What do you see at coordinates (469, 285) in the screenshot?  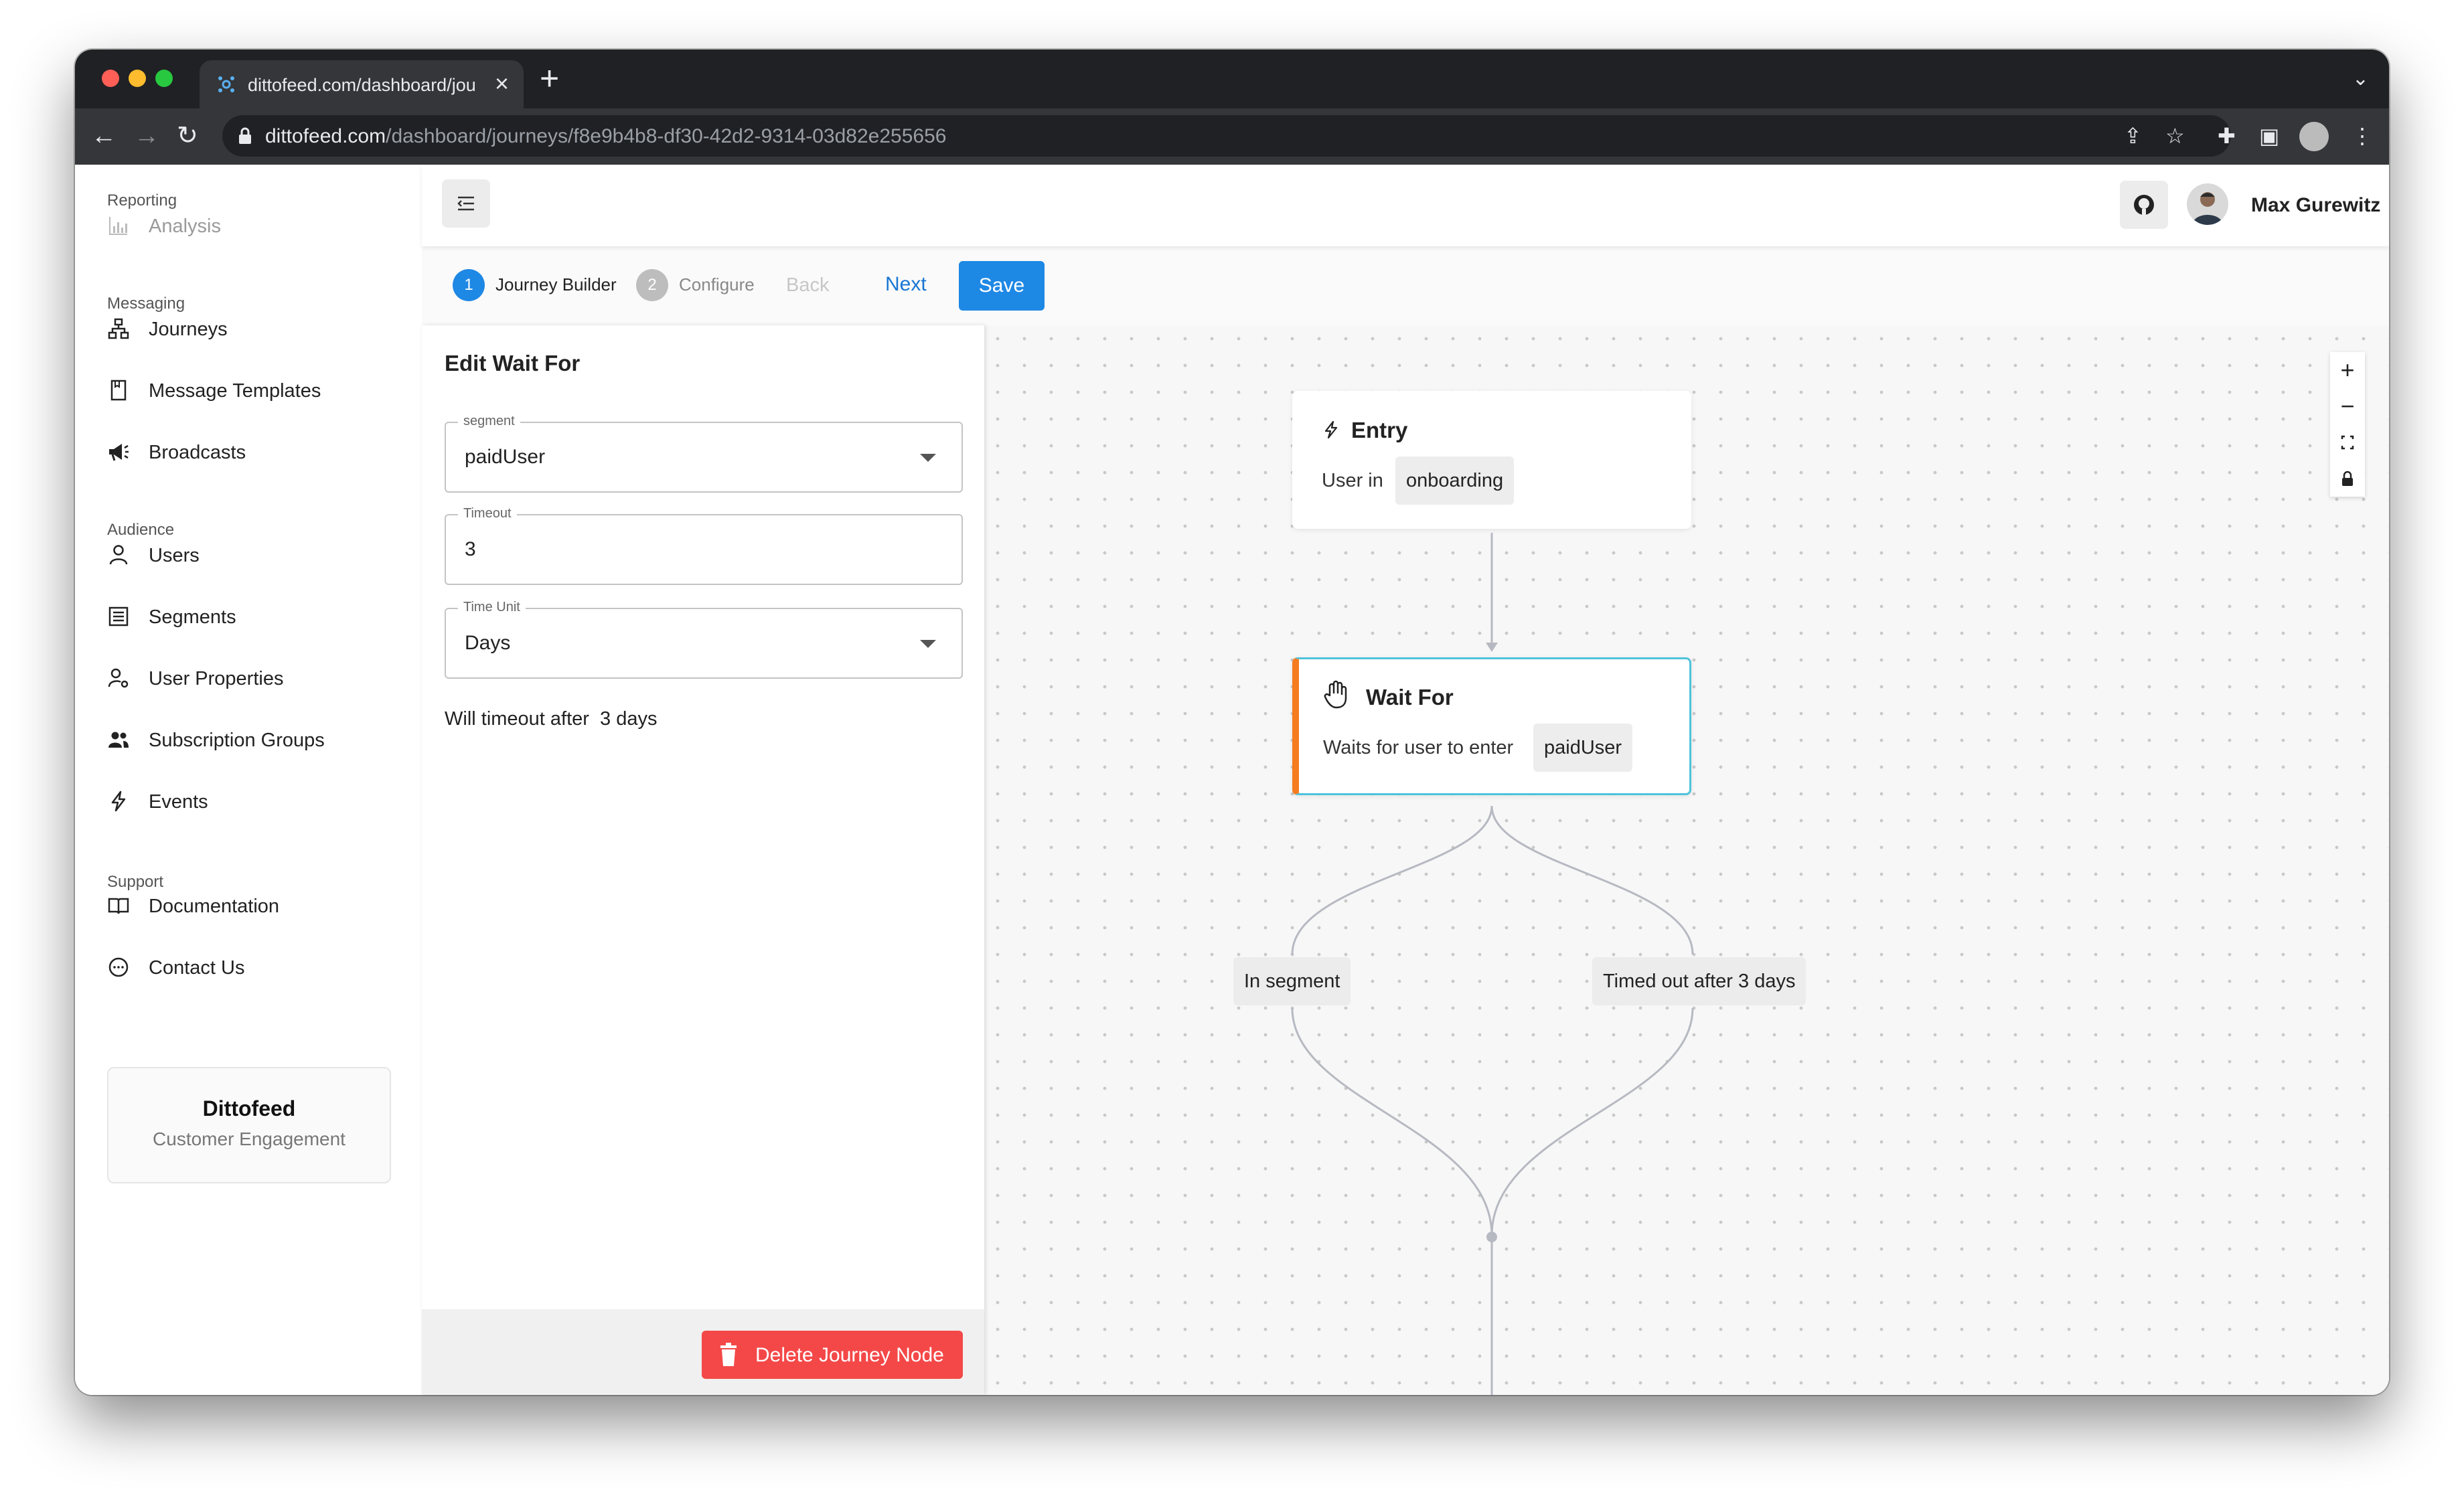 I see `step-1-indicator: 1` at bounding box center [469, 285].